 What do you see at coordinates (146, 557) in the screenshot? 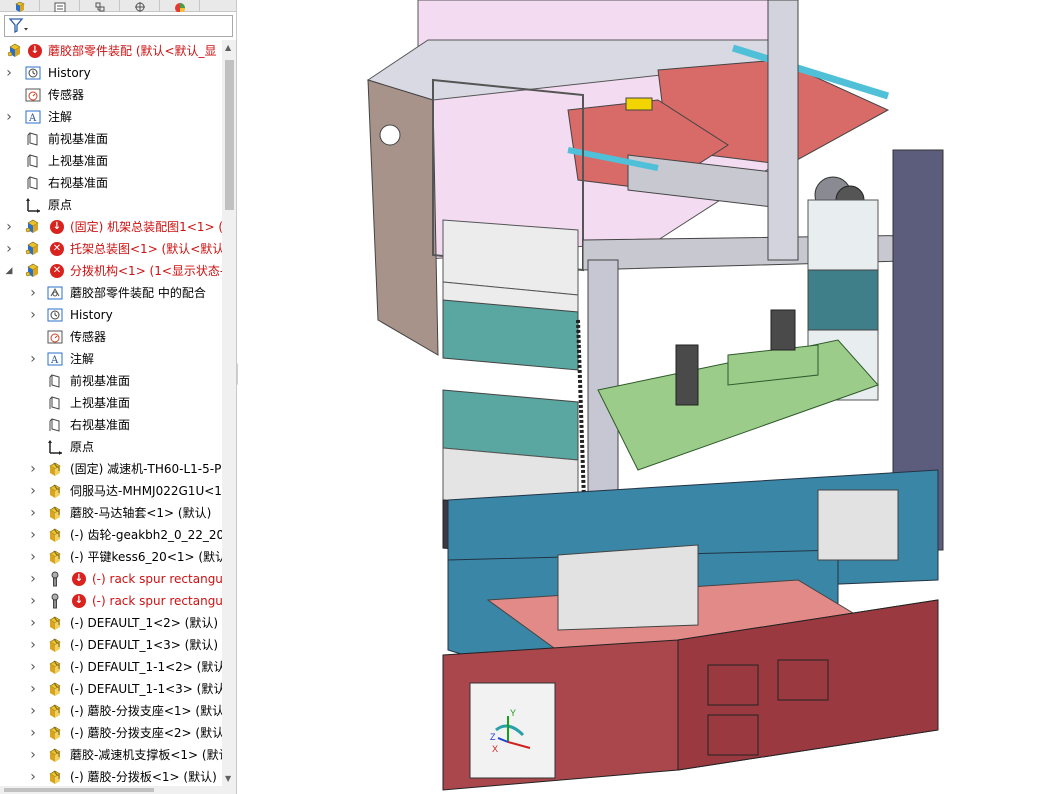
I see `tree-node-label: (-) 平键kess6_20<1> (默认` at bounding box center [146, 557].